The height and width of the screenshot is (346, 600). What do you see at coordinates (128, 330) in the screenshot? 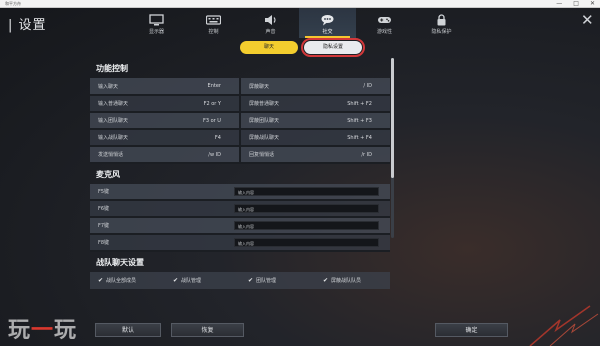
I see `default-button: 默认` at bounding box center [128, 330].